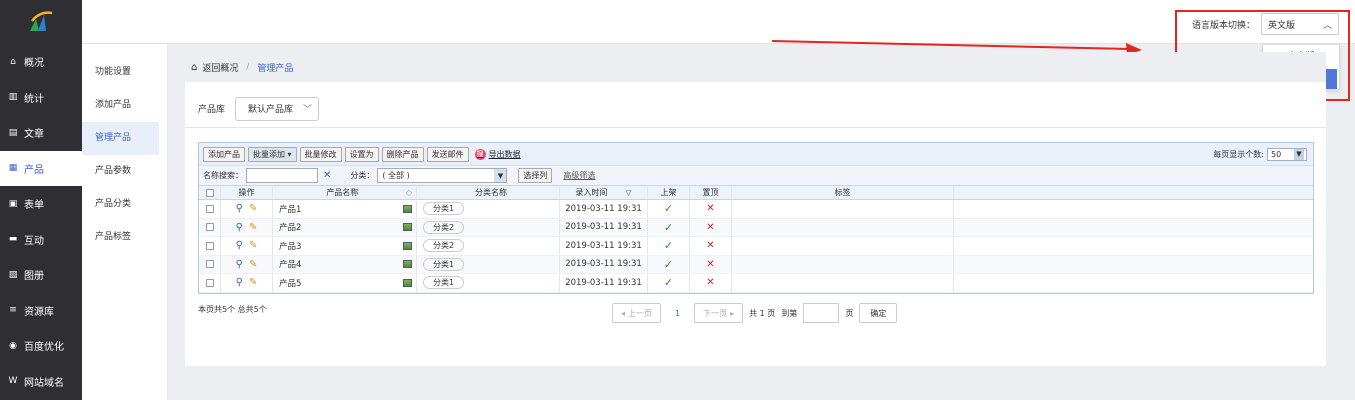 Image resolution: width=1355 pixels, height=400 pixels. I want to click on row-filler, so click(1133, 265).